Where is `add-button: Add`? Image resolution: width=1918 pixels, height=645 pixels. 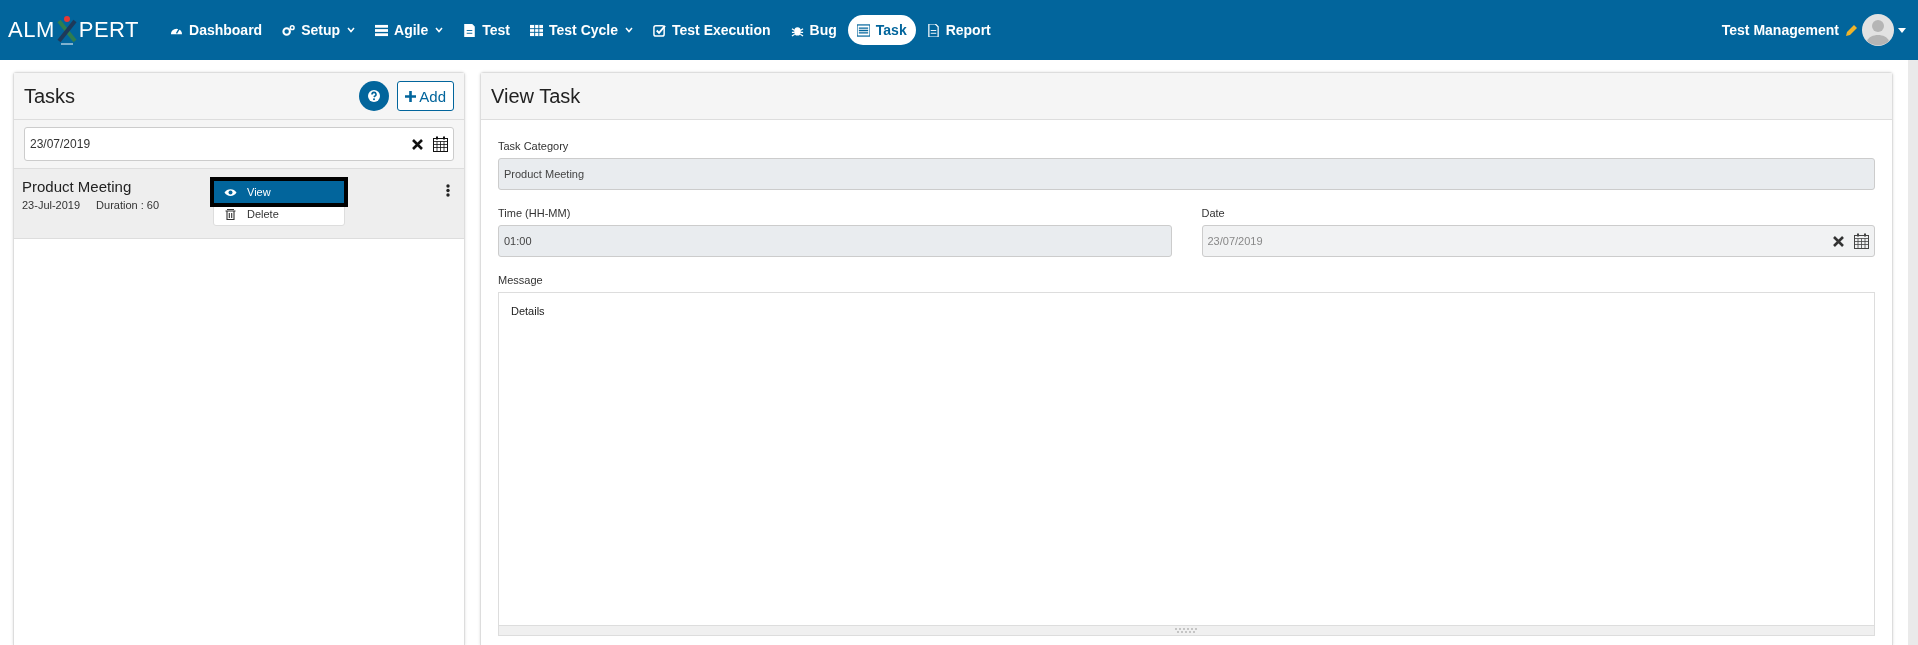
add-button: Add is located at coordinates (425, 96).